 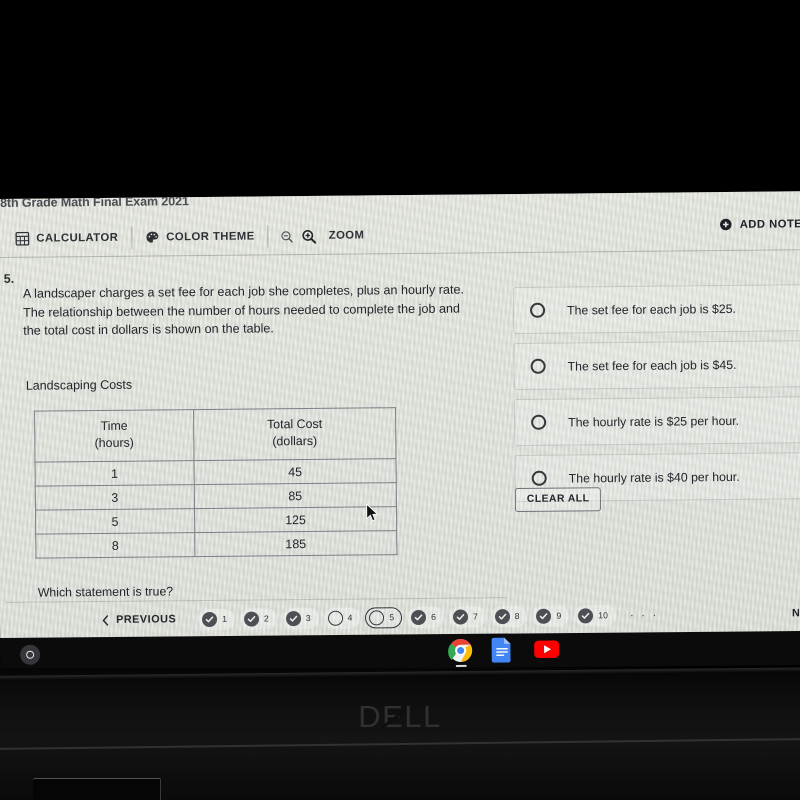 I want to click on color-theme-button: COLOR THEME, so click(x=200, y=236).